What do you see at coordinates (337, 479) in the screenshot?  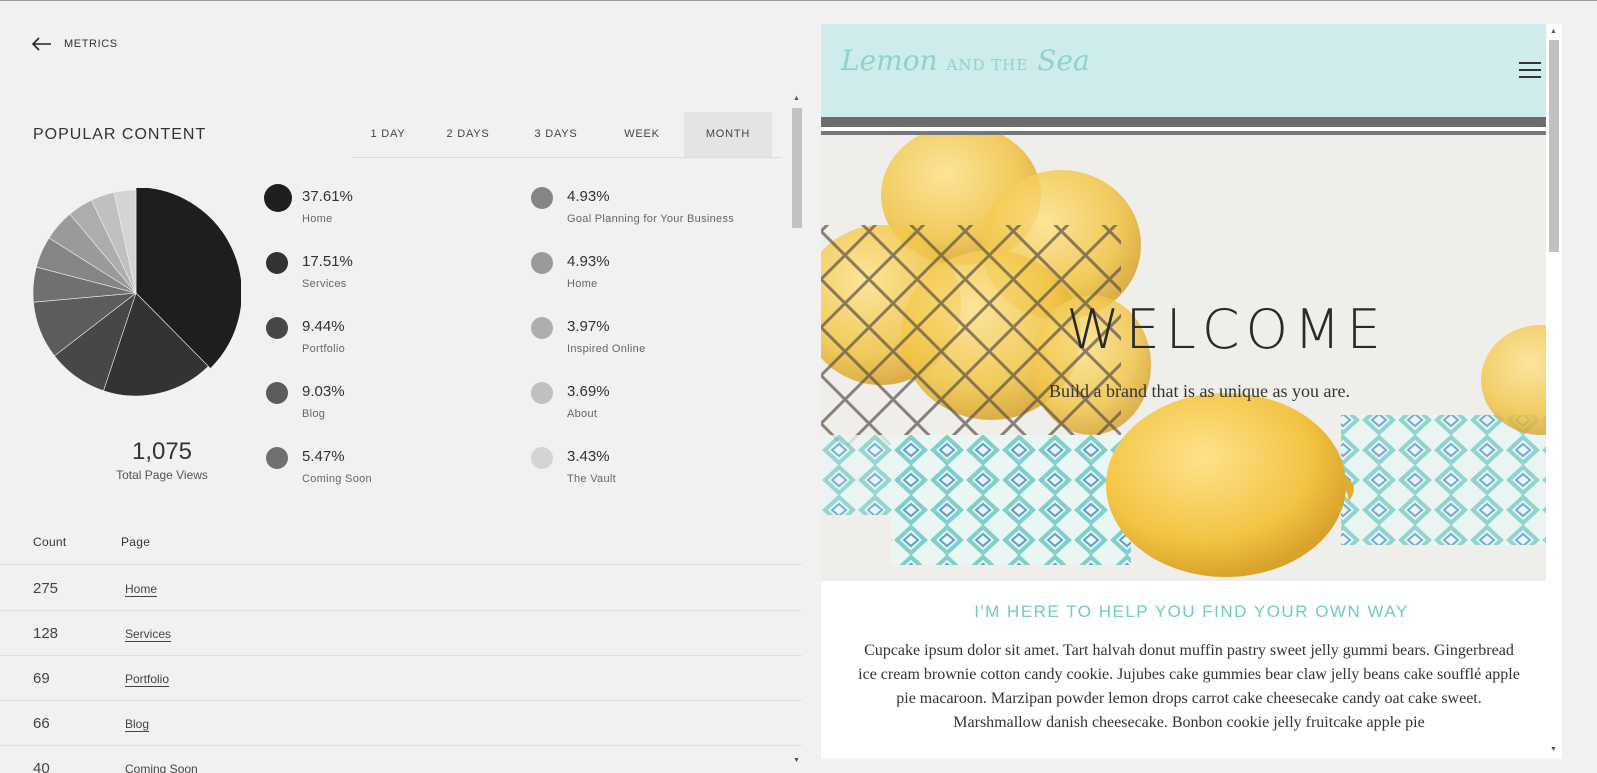 I see `legend-label: Coming Soon` at bounding box center [337, 479].